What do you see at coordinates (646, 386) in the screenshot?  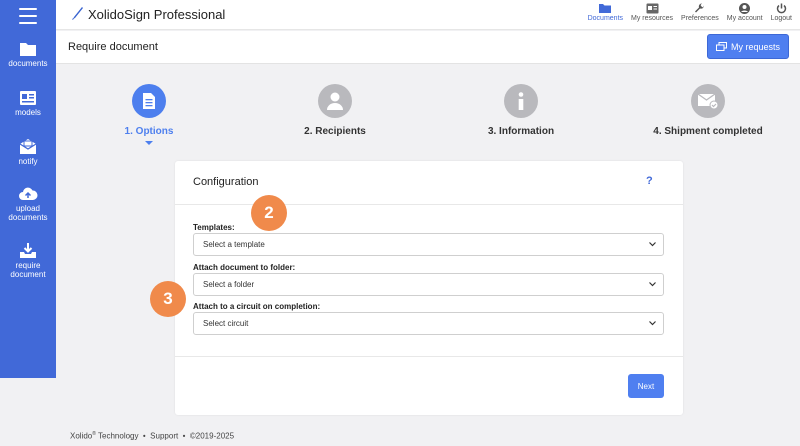 I see `next-button: Next` at bounding box center [646, 386].